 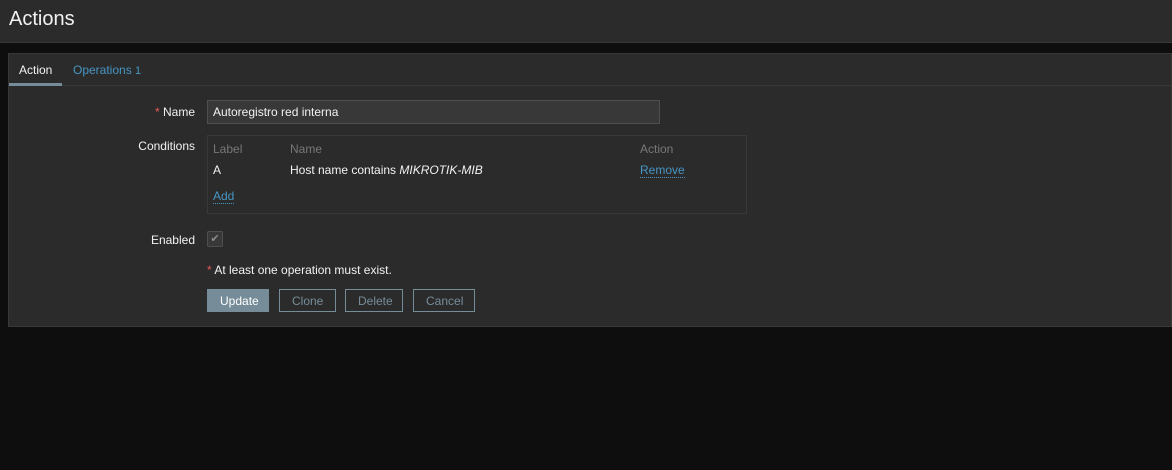 What do you see at coordinates (217, 170) in the screenshot?
I see `condition-label: A` at bounding box center [217, 170].